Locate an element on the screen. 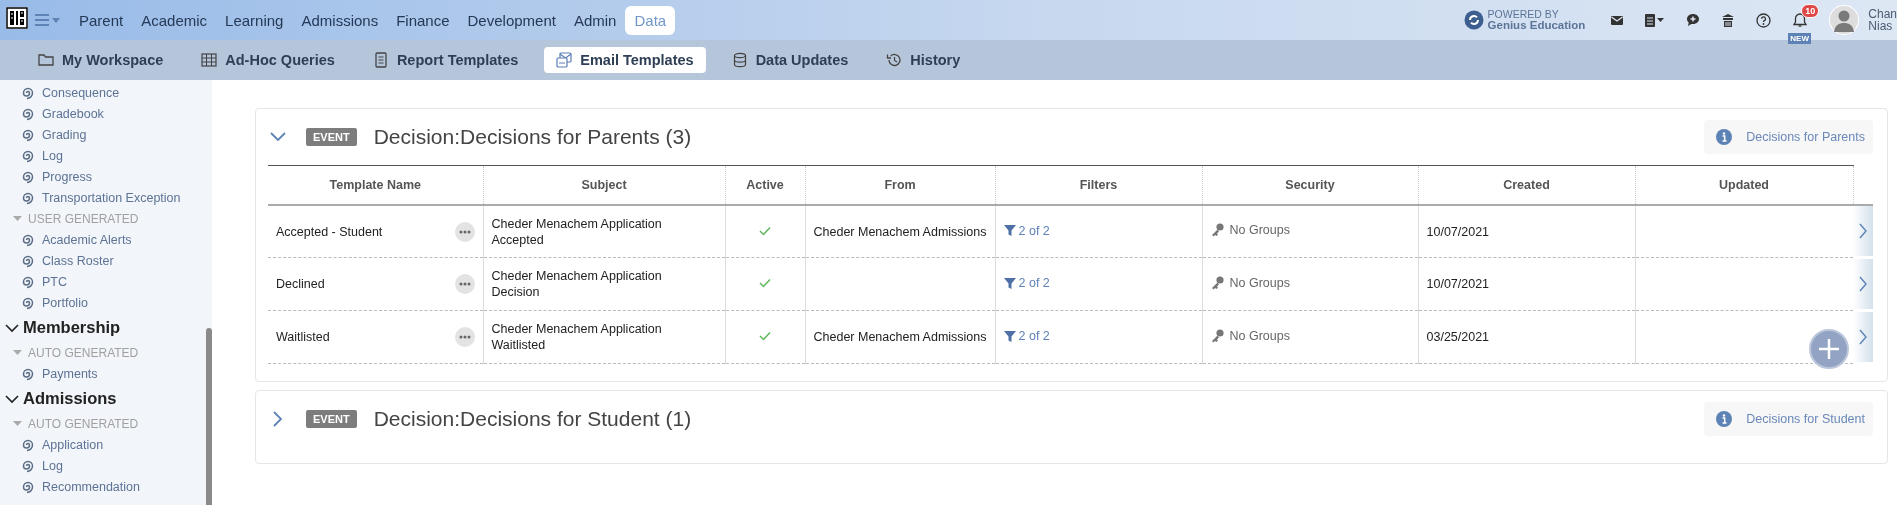 The height and width of the screenshot is (505, 1897). section-header: Membership is located at coordinates (102, 327).